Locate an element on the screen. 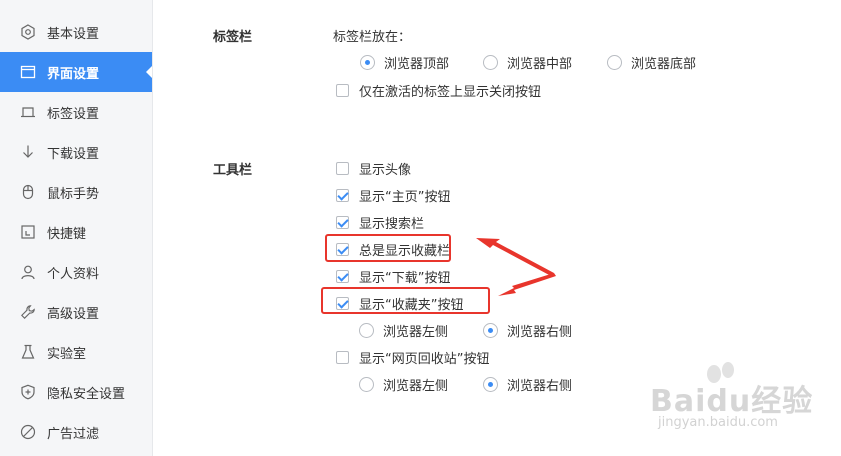  sidebar-item-label: 基本设置 is located at coordinates (73, 34).